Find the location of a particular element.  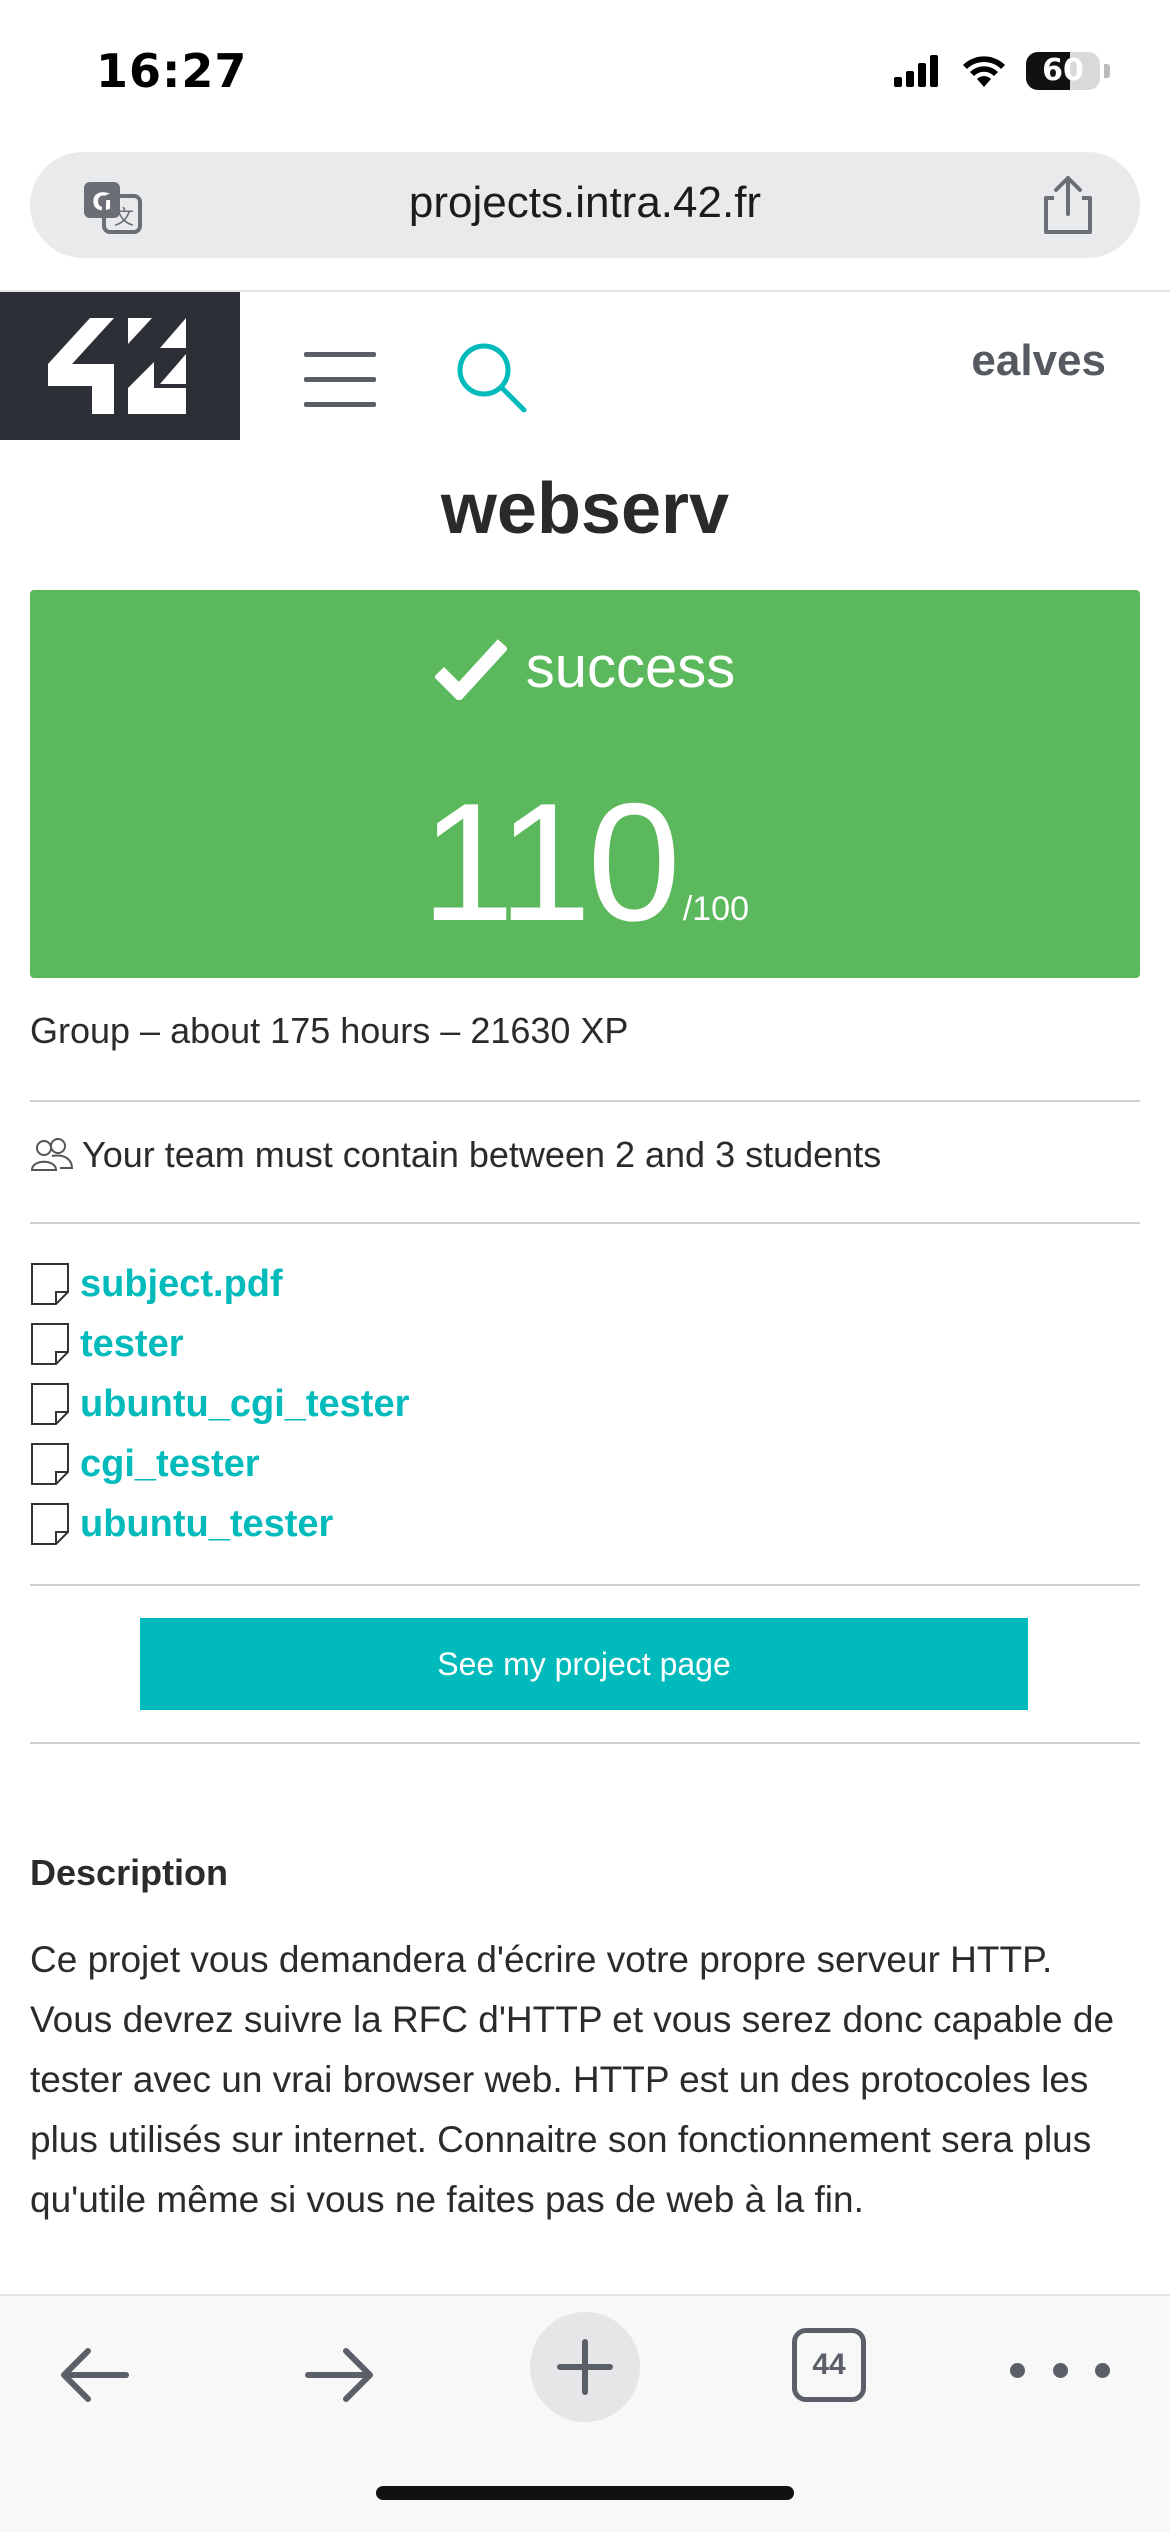

grade-panel: success 110/100 is located at coordinates (585, 784).